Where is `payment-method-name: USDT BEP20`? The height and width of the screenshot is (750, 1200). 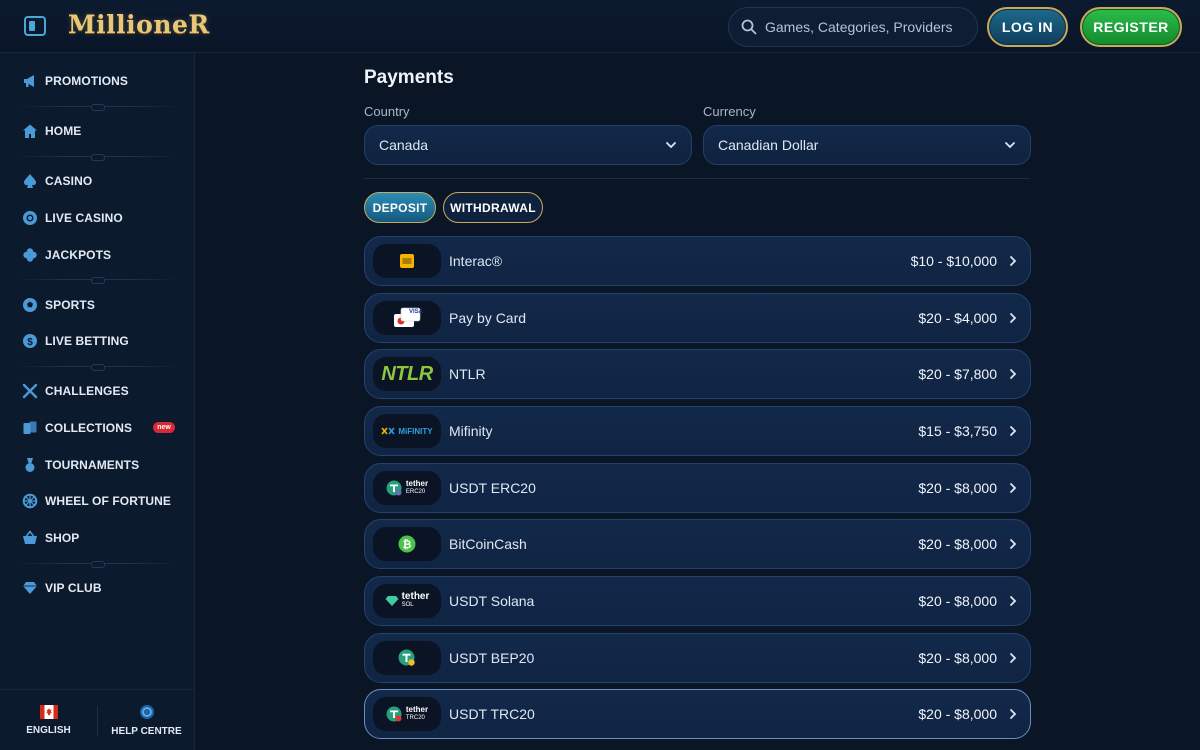 payment-method-name: USDT BEP20 is located at coordinates (492, 658).